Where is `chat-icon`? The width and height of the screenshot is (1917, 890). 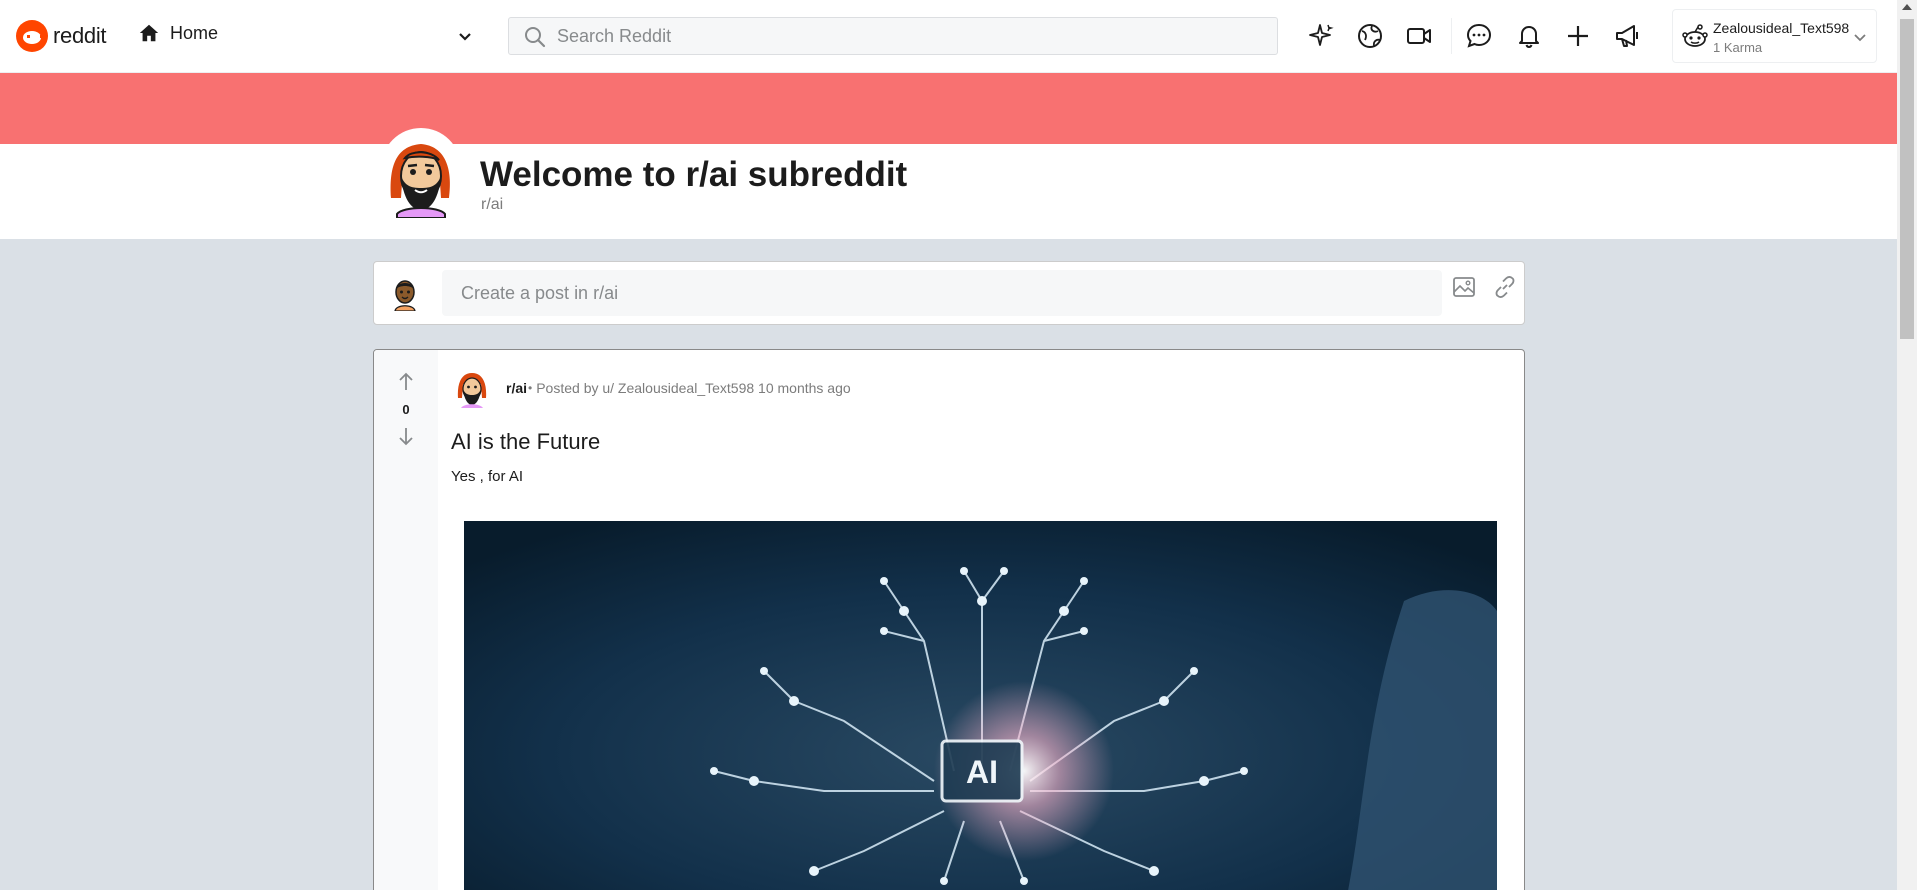
chat-icon is located at coordinates (1479, 36).